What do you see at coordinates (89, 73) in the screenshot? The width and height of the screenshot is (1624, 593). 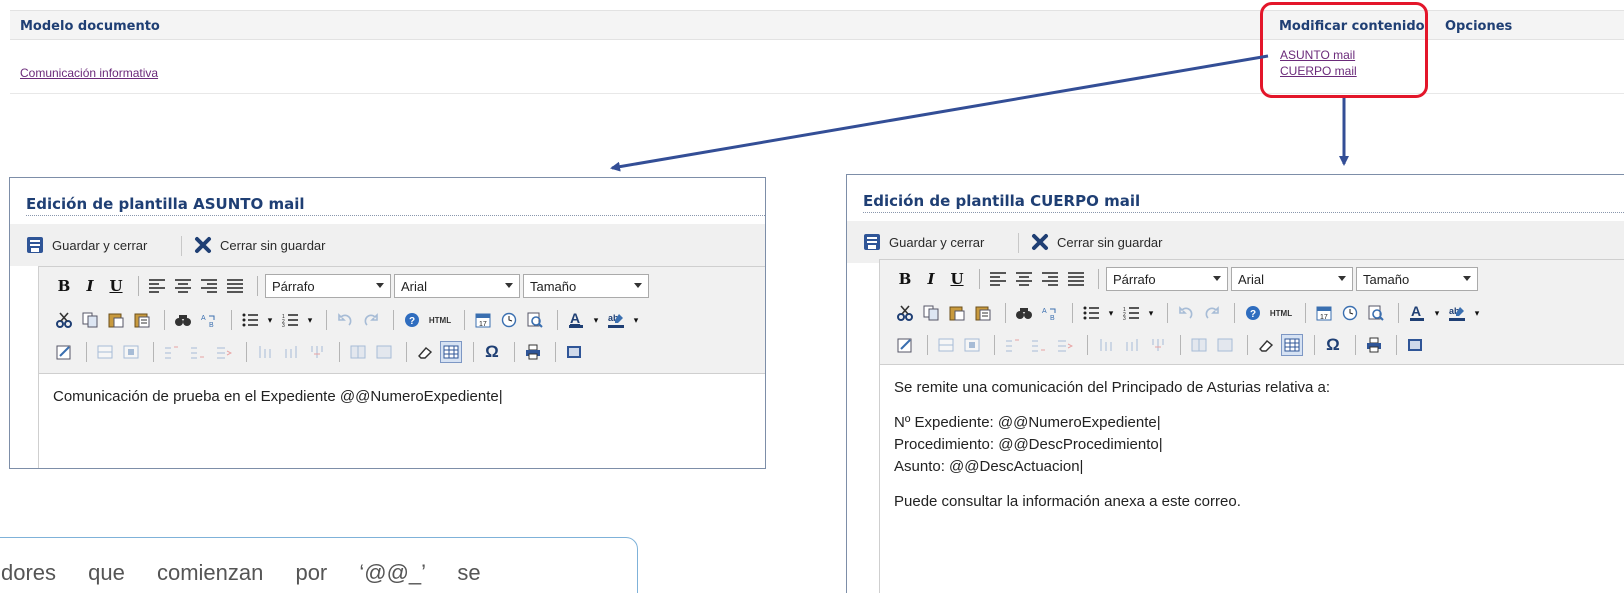 I see `document-model-link: Comunicación informativa` at bounding box center [89, 73].